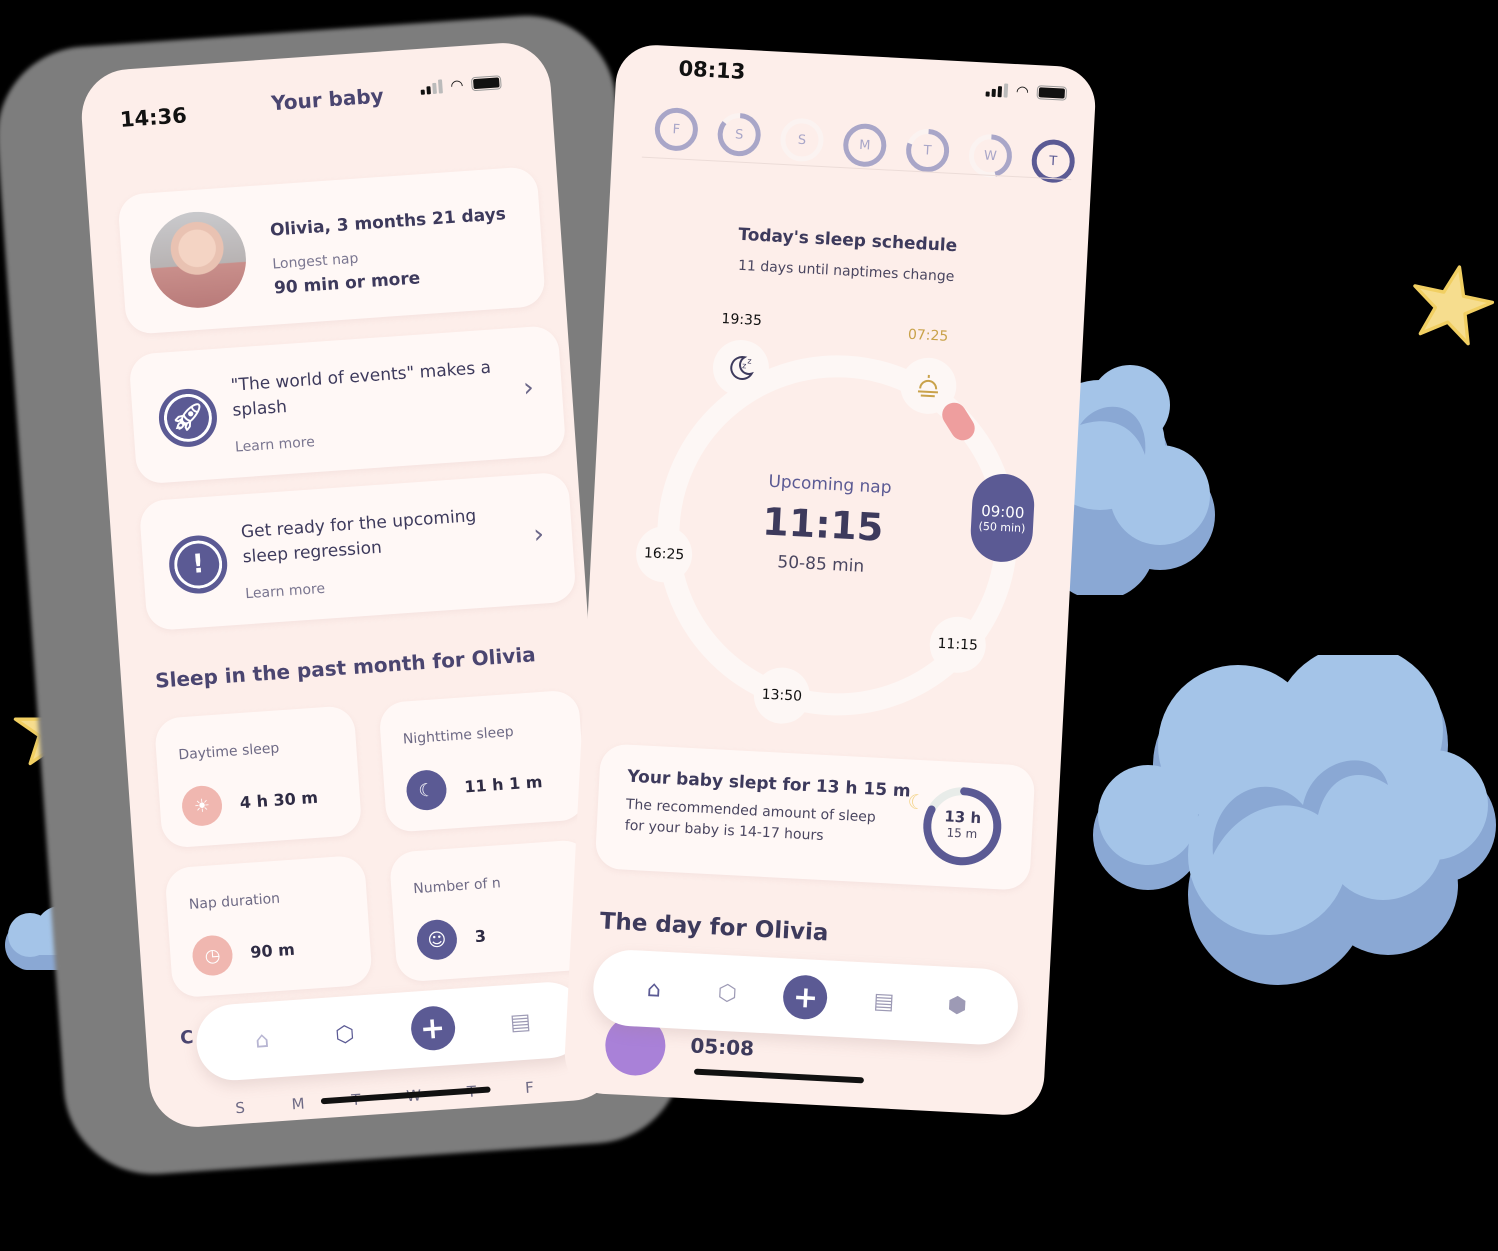  Describe the element at coordinates (916, 802) in the screenshot. I see `moon-icon: ☾` at that location.